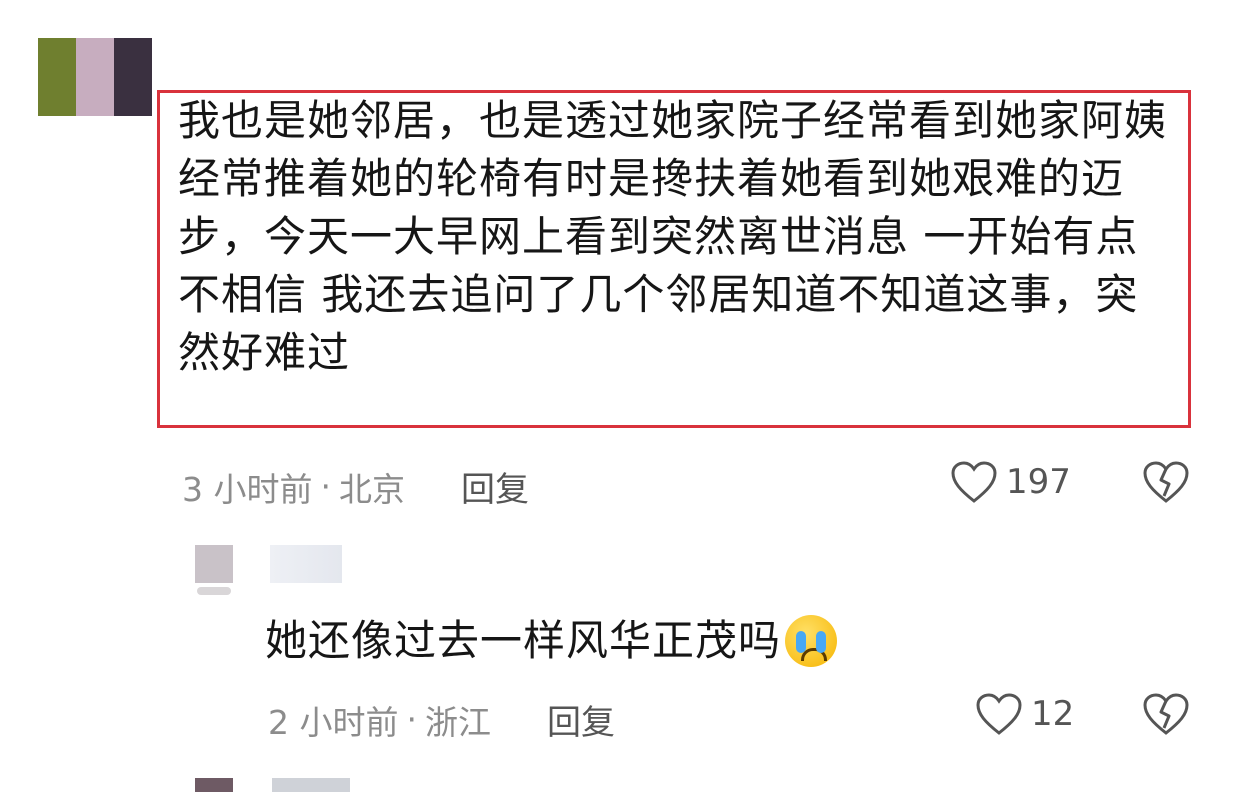  I want to click on next-avatar, so click(214, 785).